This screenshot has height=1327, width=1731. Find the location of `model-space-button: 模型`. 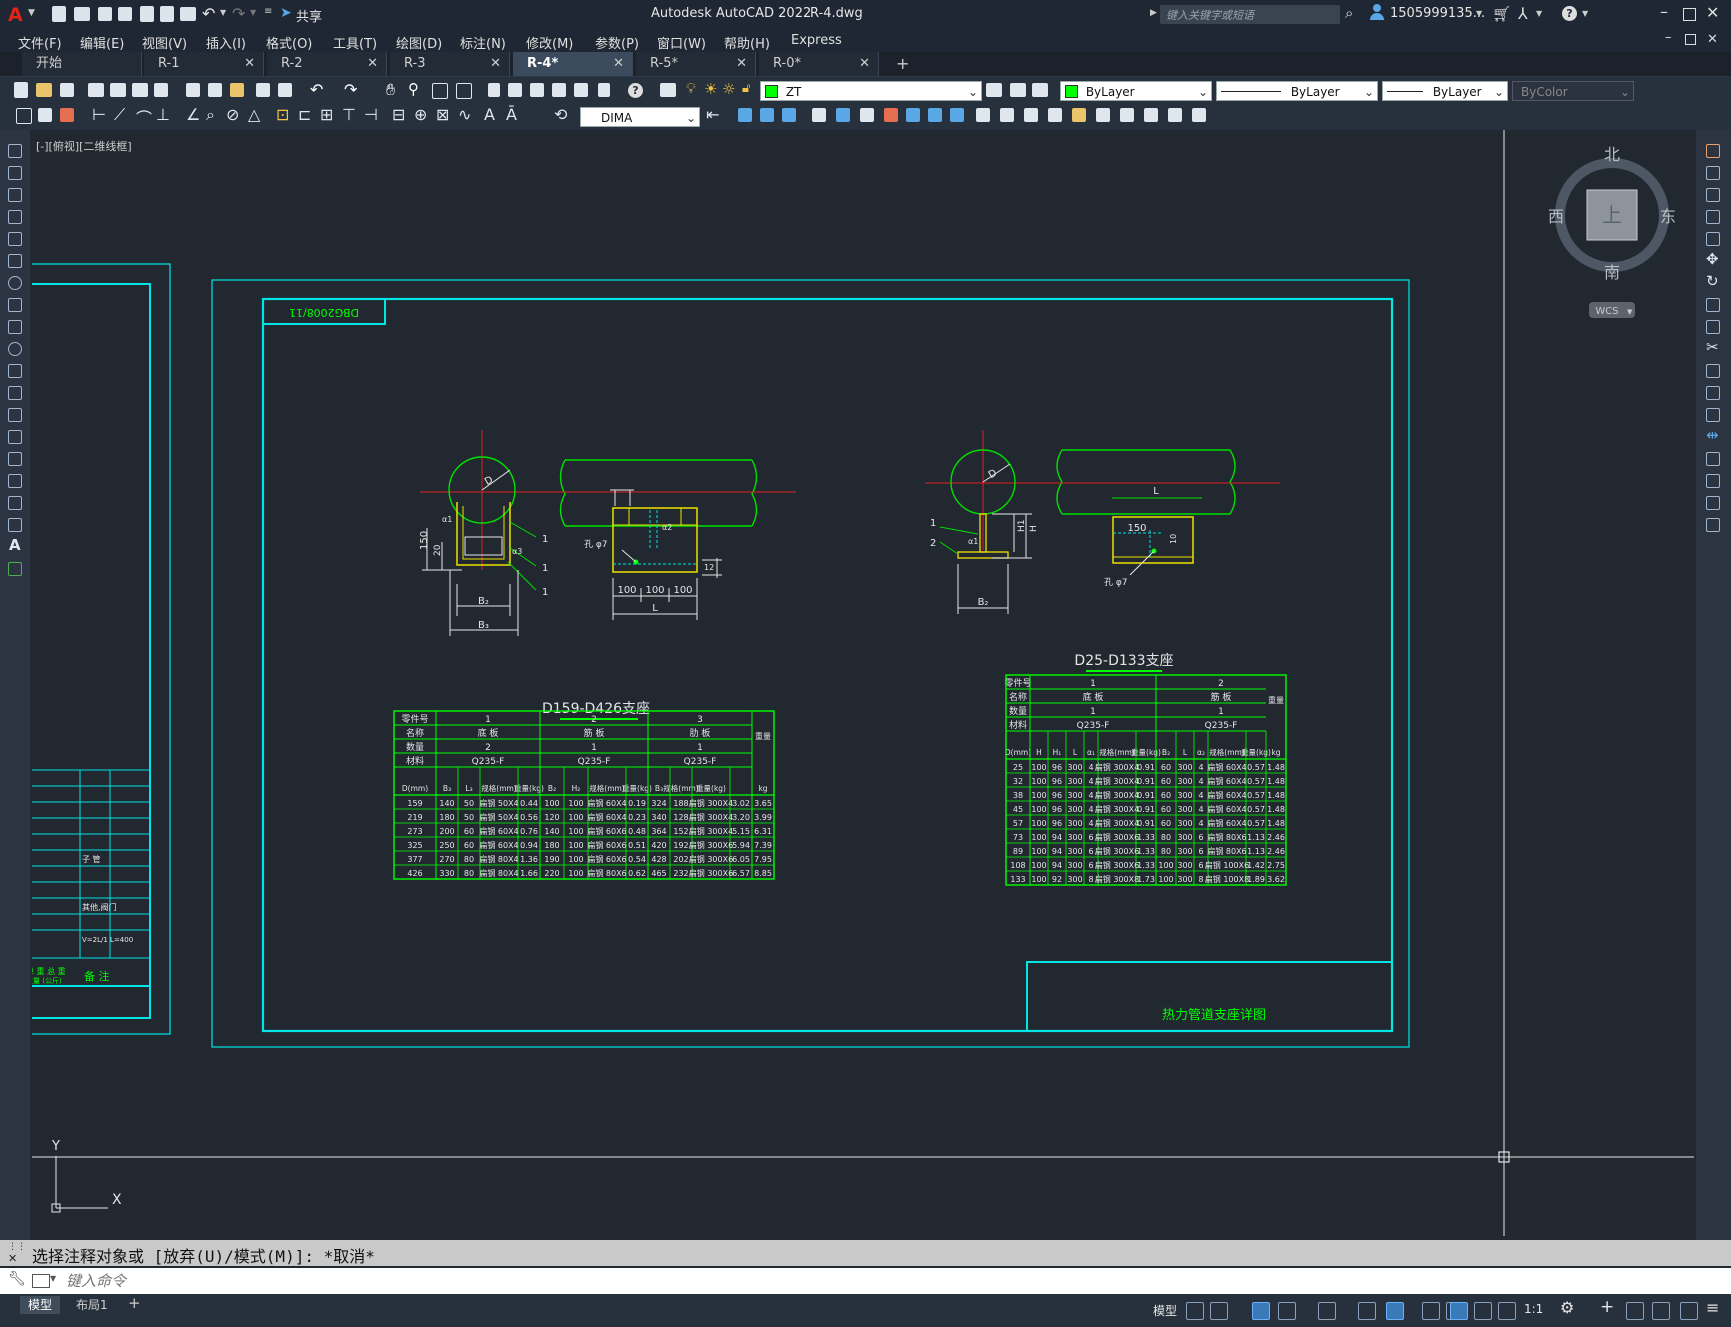

model-space-button: 模型 is located at coordinates (1165, 1310).